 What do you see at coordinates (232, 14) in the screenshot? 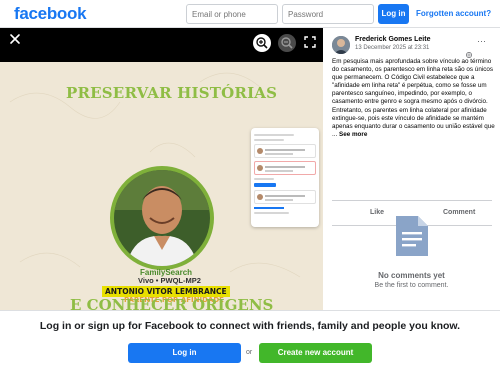
I see `email-field` at bounding box center [232, 14].